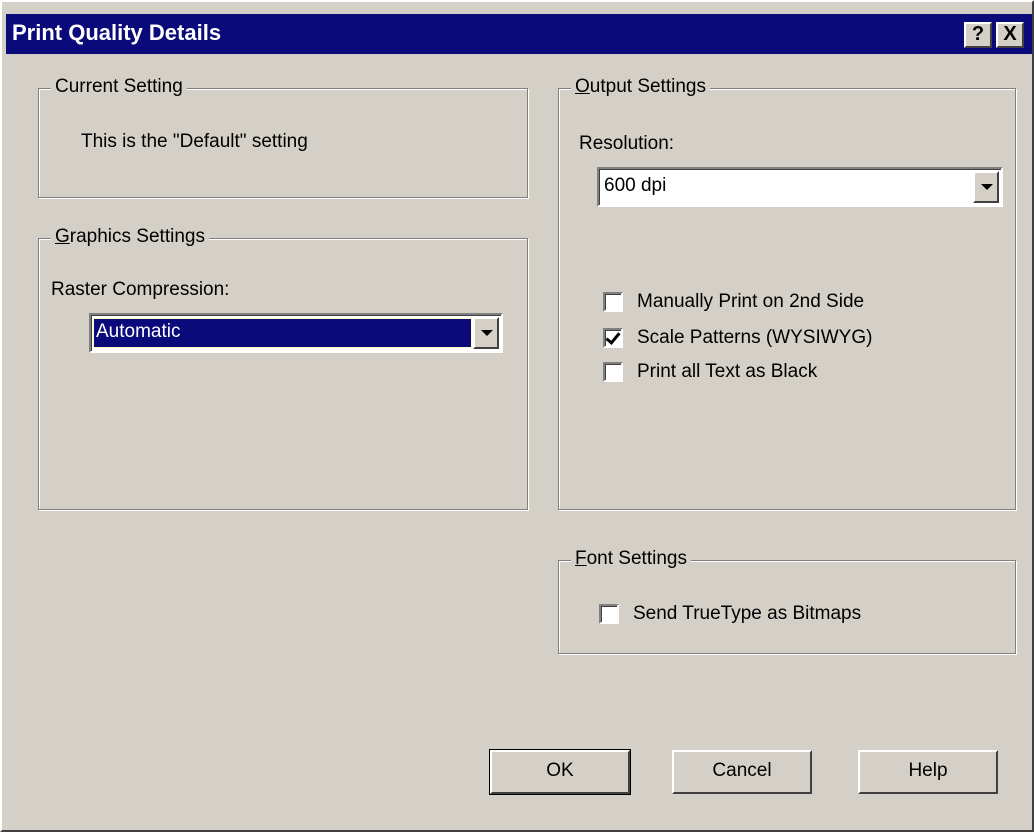 This screenshot has height=832, width=1034. What do you see at coordinates (140, 289) in the screenshot?
I see `raster-compression-label: Raster Compression:` at bounding box center [140, 289].